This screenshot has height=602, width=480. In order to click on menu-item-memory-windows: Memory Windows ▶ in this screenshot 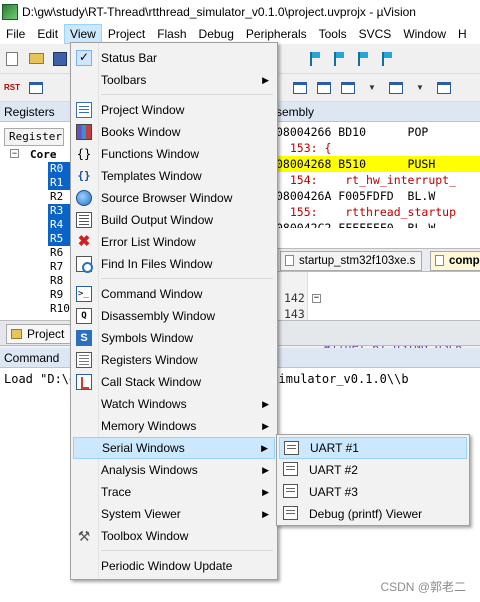, I will do `click(174, 426)`.